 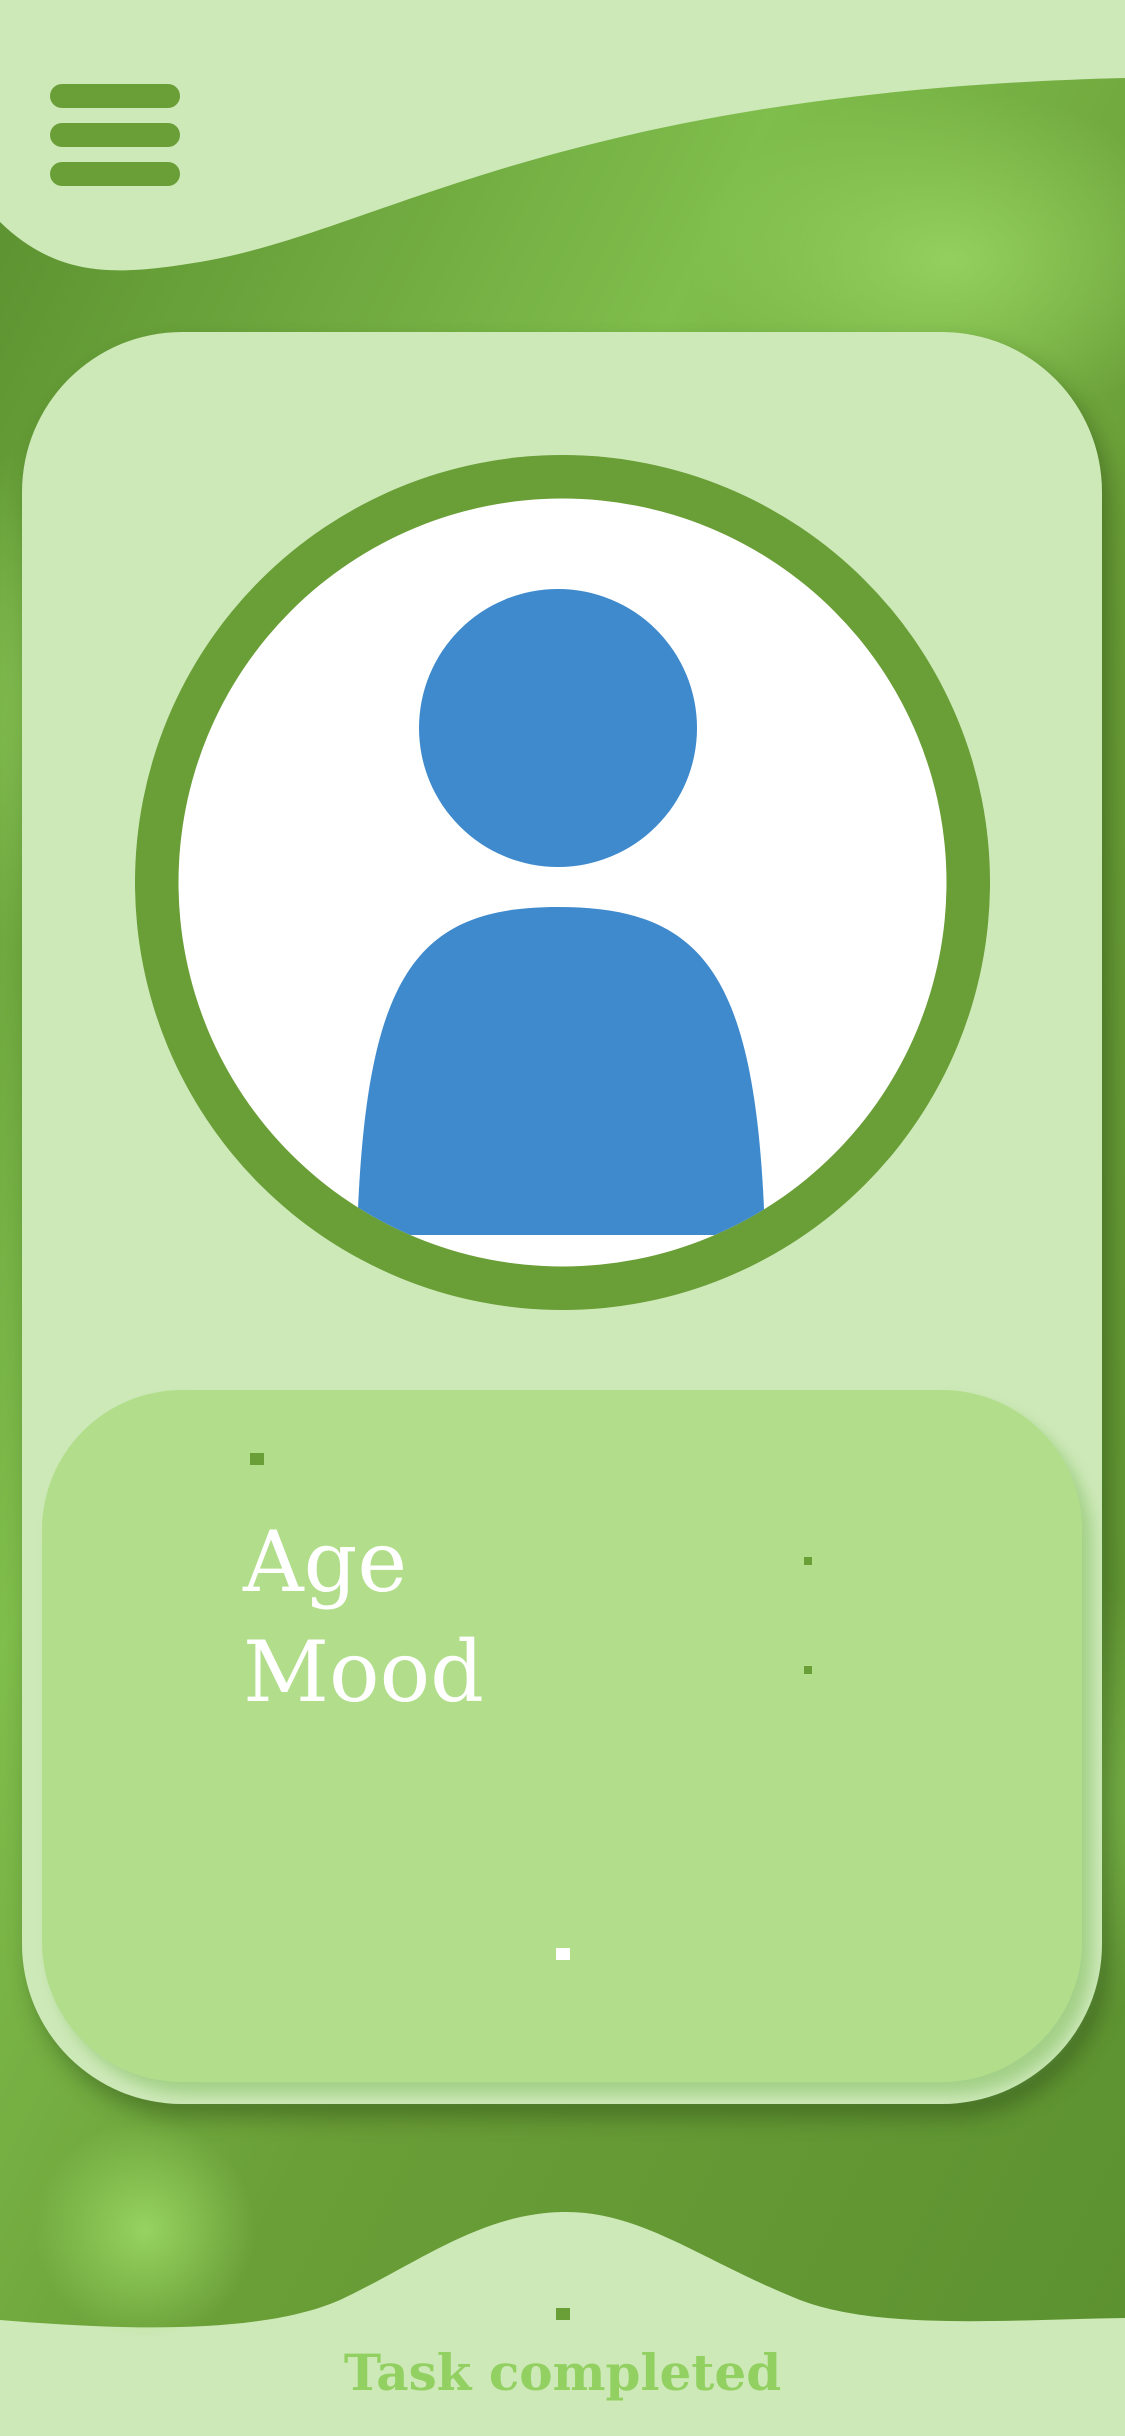 What do you see at coordinates (363, 1672) in the screenshot?
I see `mood-label: Mood` at bounding box center [363, 1672].